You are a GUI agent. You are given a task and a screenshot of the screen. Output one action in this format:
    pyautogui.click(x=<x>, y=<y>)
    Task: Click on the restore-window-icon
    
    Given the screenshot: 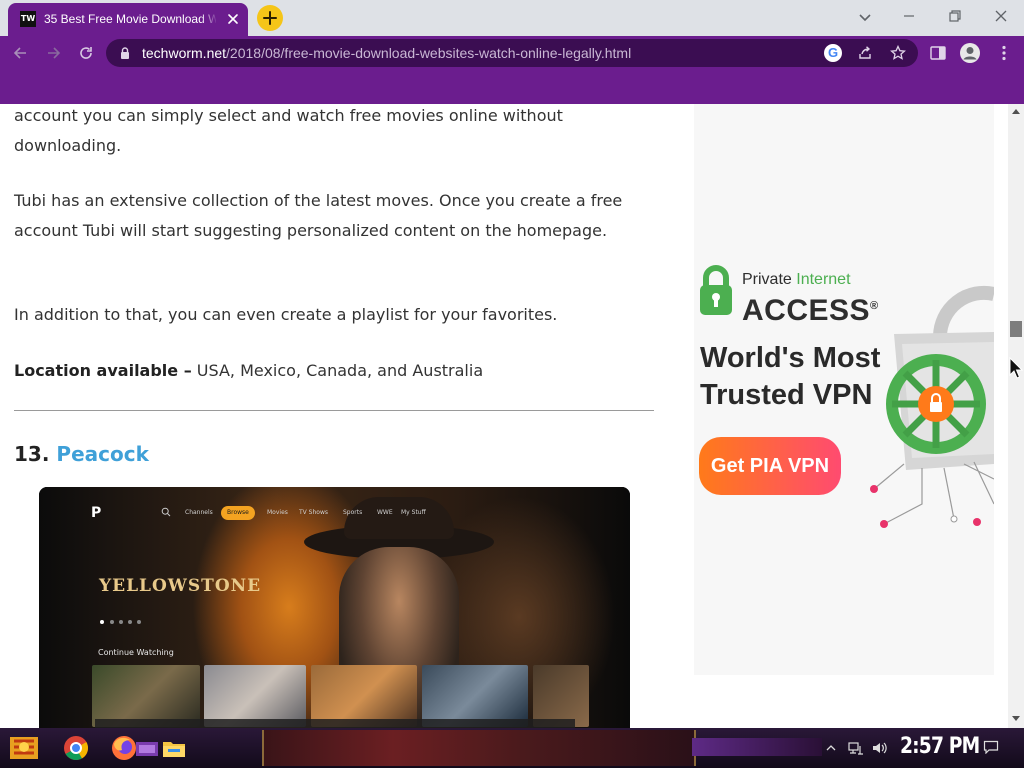 What is the action you would take?
    pyautogui.click(x=955, y=16)
    